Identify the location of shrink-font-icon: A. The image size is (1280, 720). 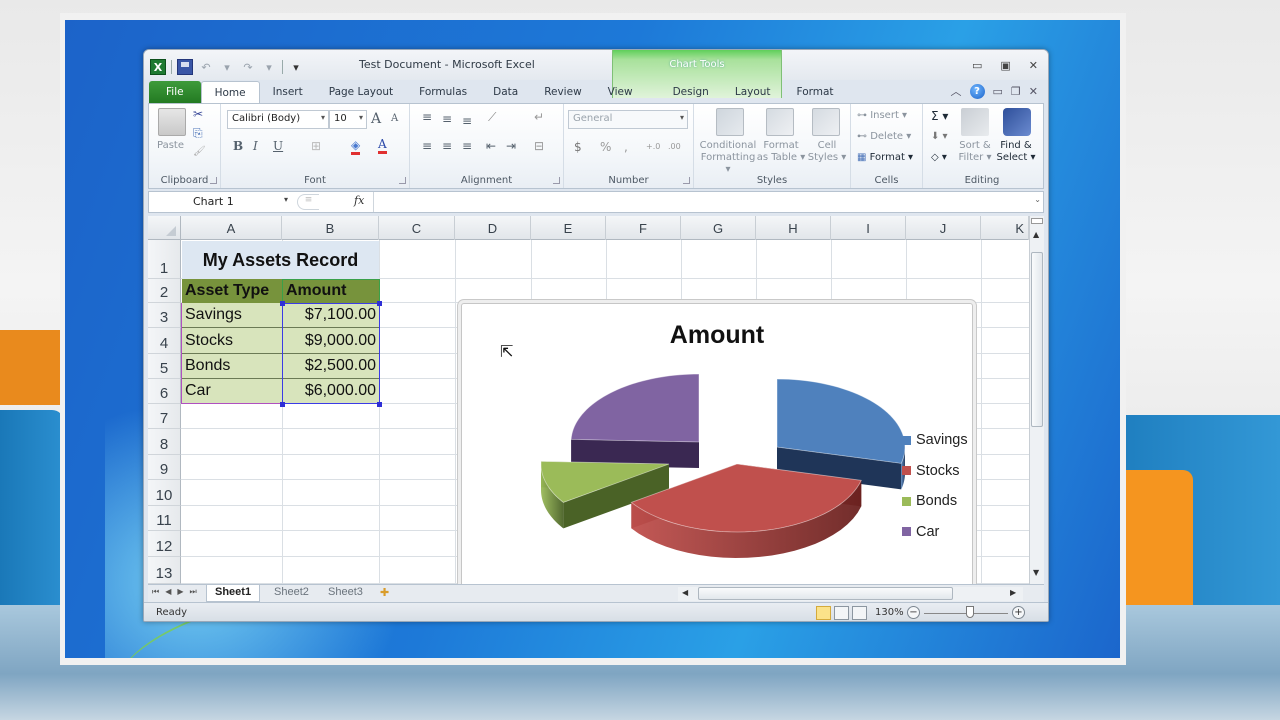
(394, 118).